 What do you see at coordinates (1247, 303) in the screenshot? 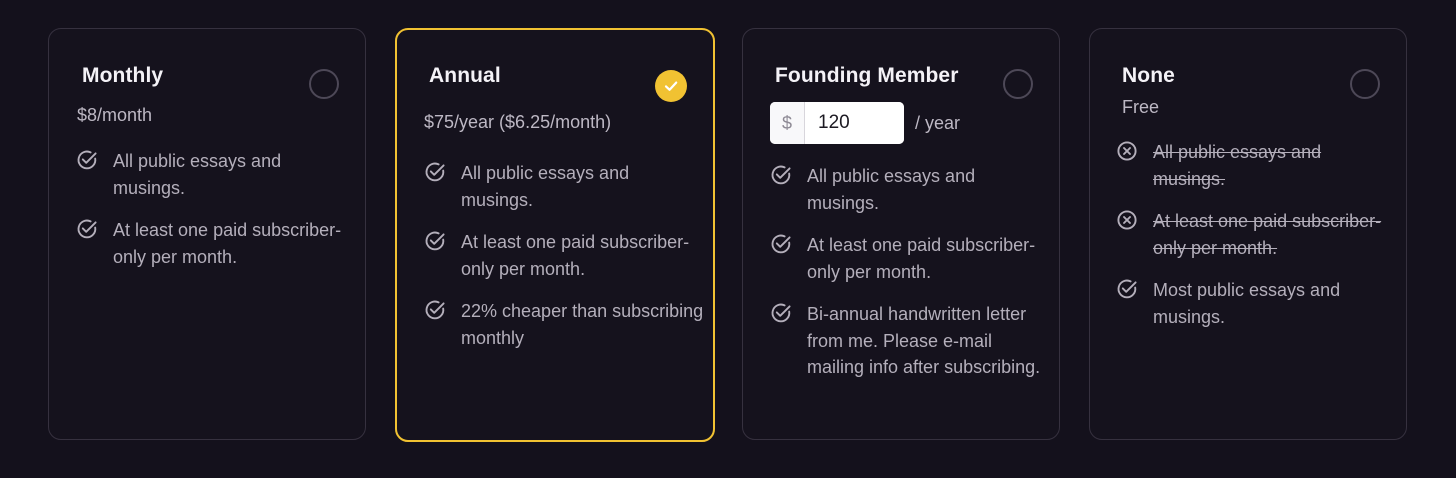
I see `feature-text: Most public essays and musings.` at bounding box center [1247, 303].